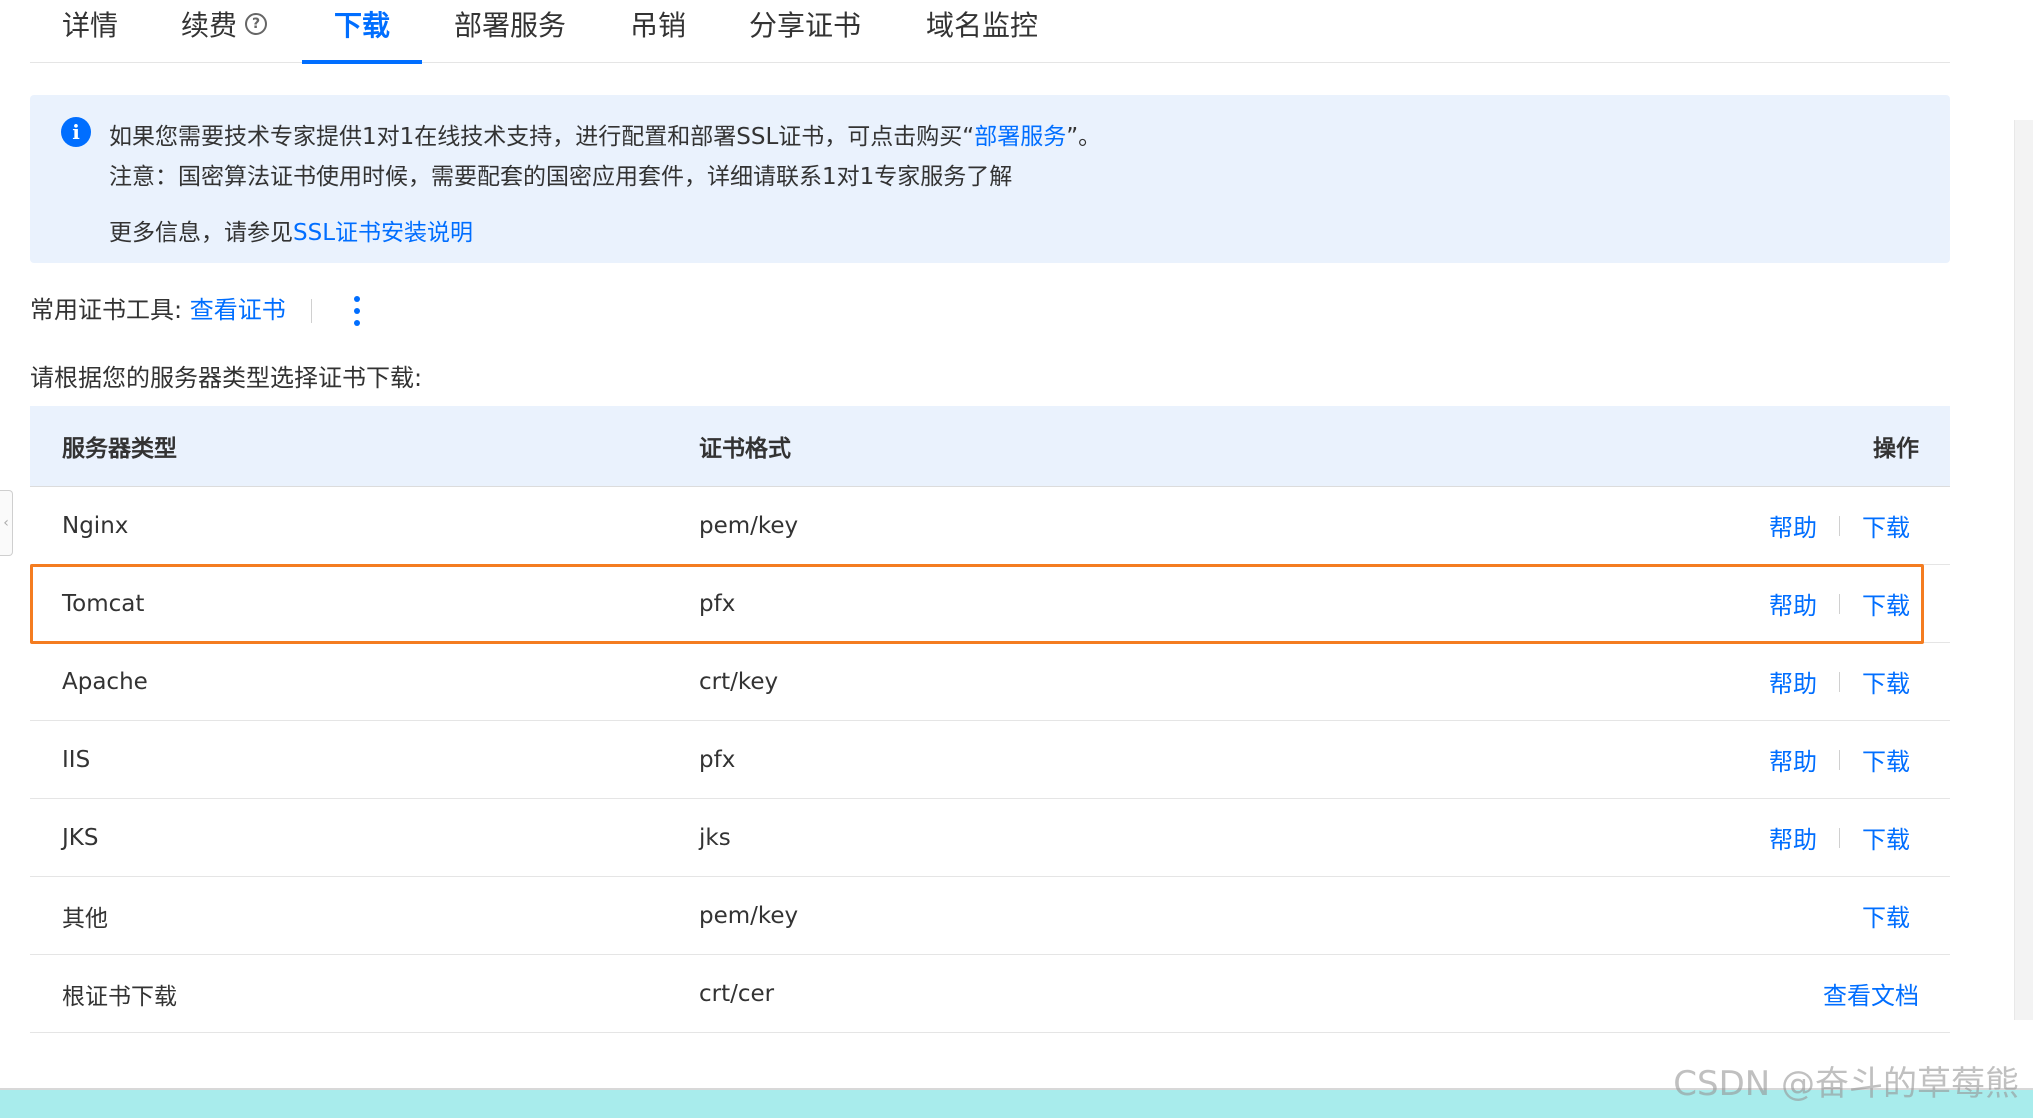 The image size is (2033, 1118). Describe the element at coordinates (291, 233) in the screenshot. I see `info-line-more: 更多信息，请参见SSL证书安装说明` at that location.